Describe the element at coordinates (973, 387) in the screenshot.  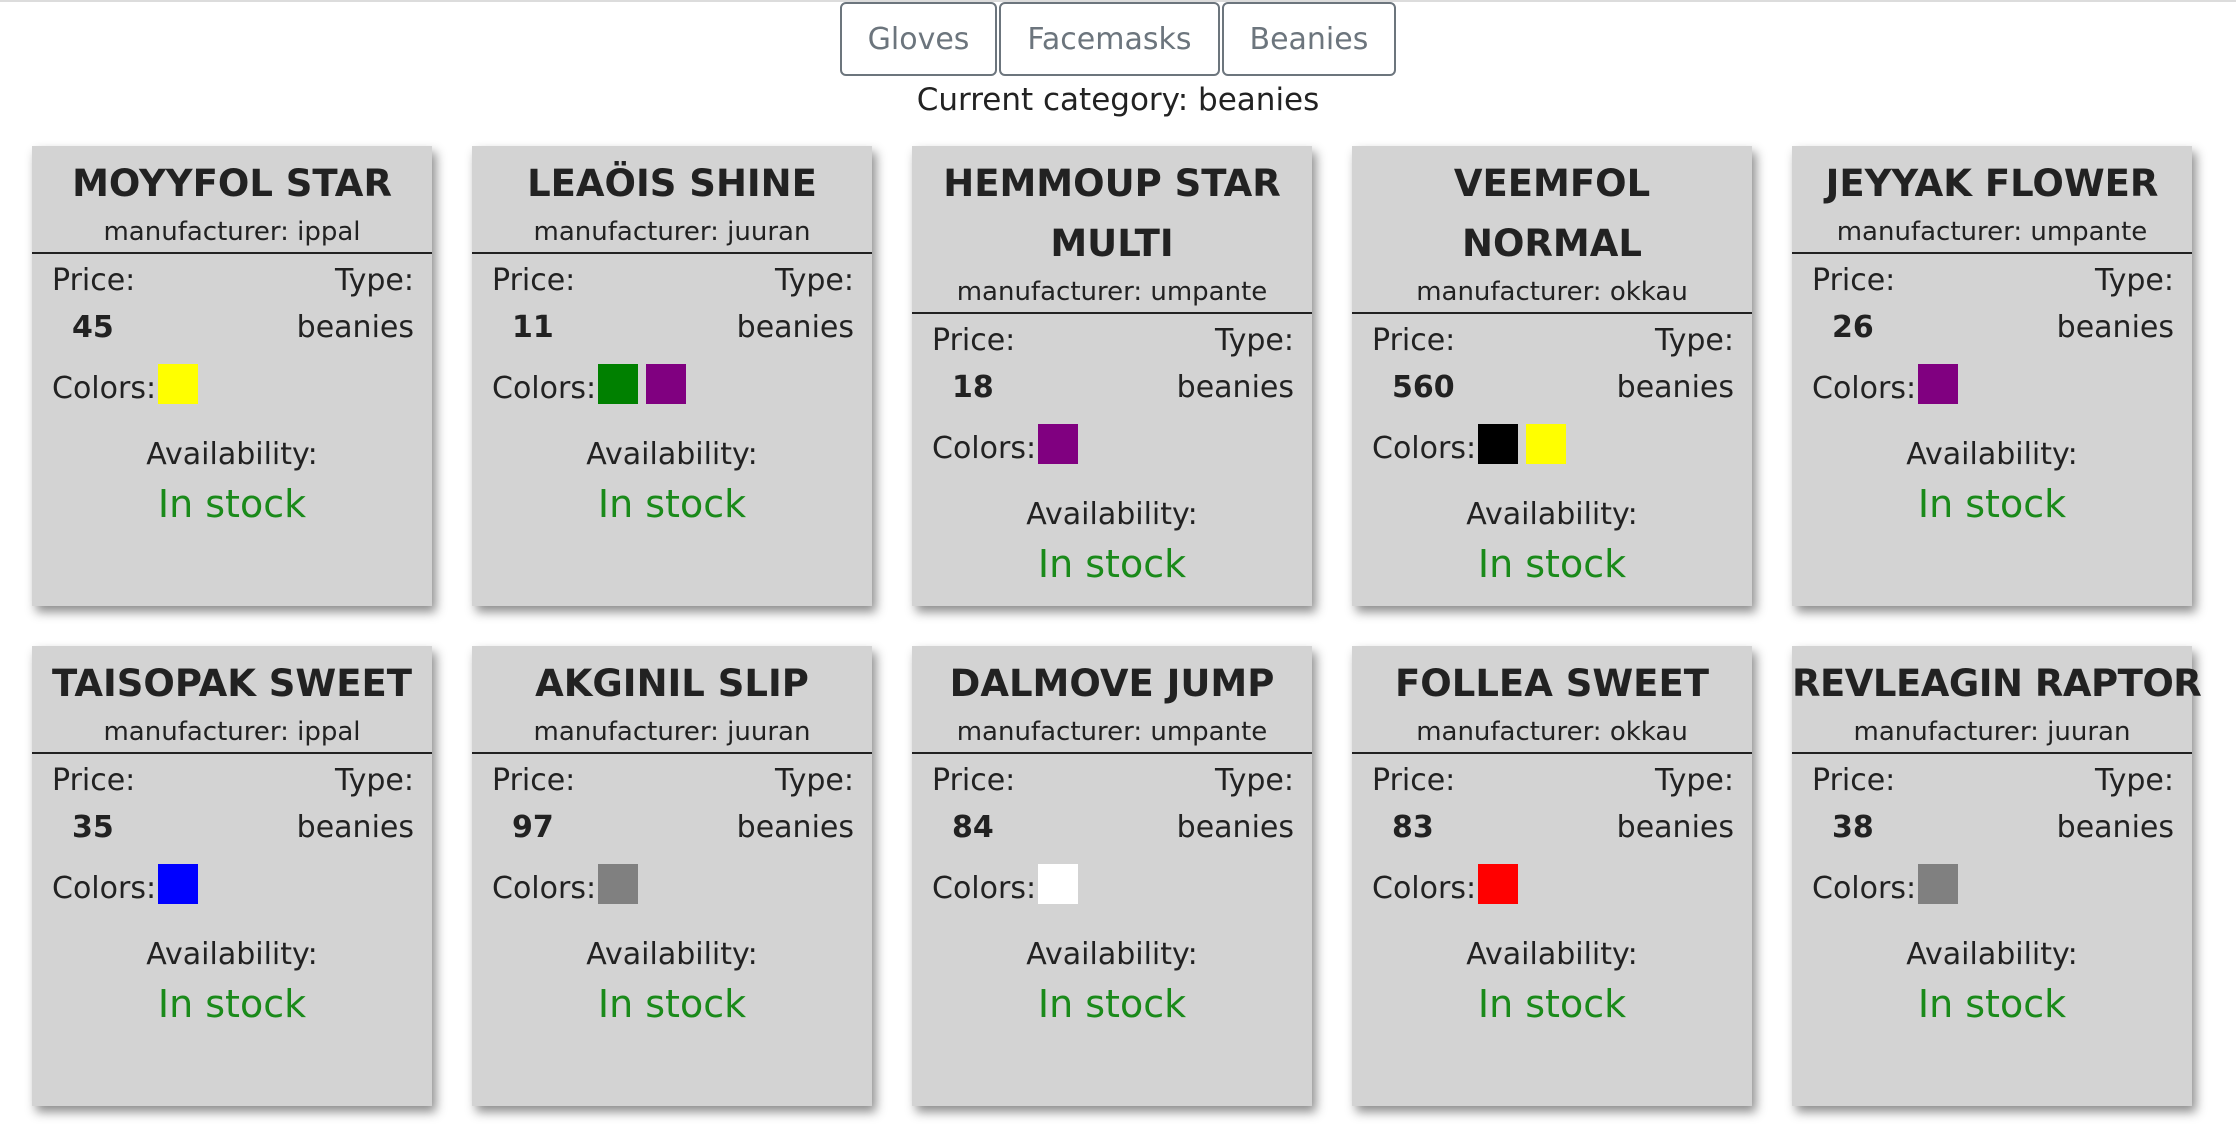
I see `price-value: 18` at that location.